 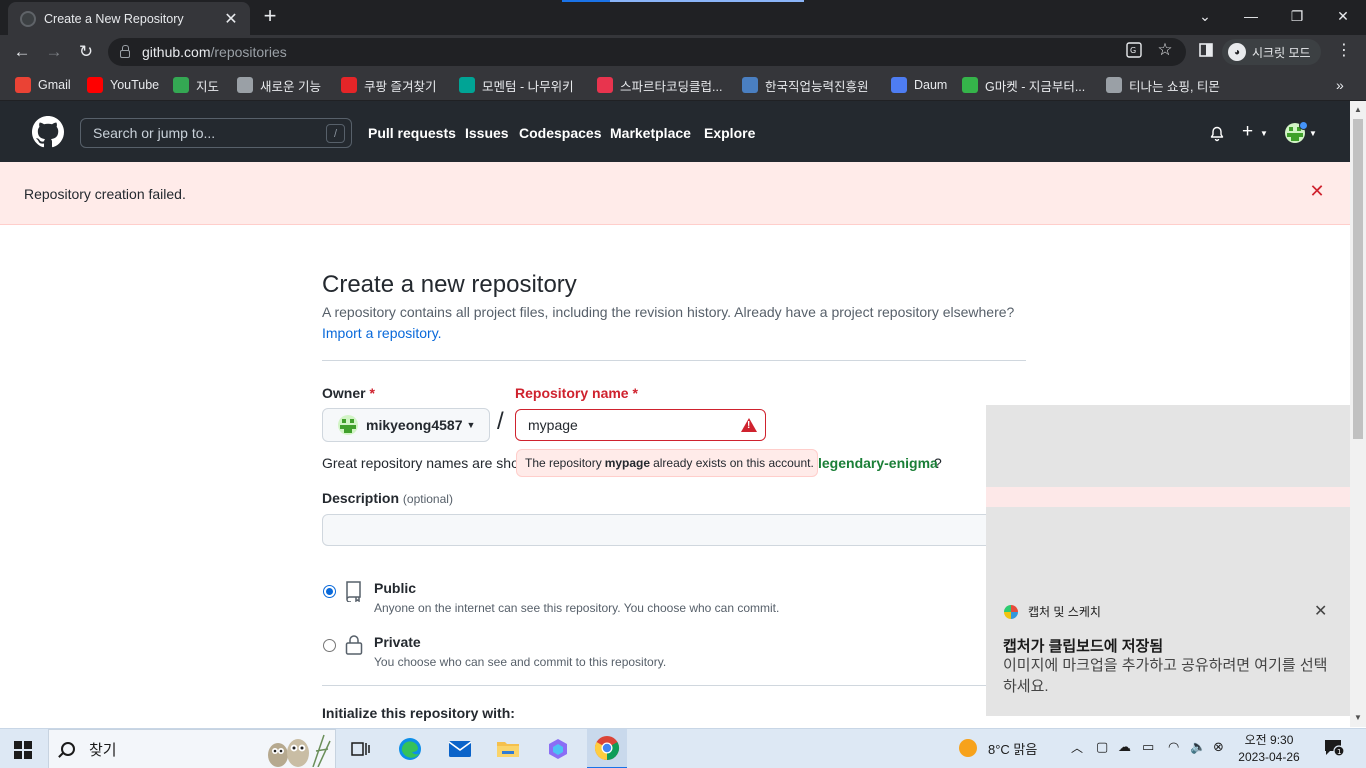 I want to click on snip-sketch-app-icon, so click(x=1011, y=611).